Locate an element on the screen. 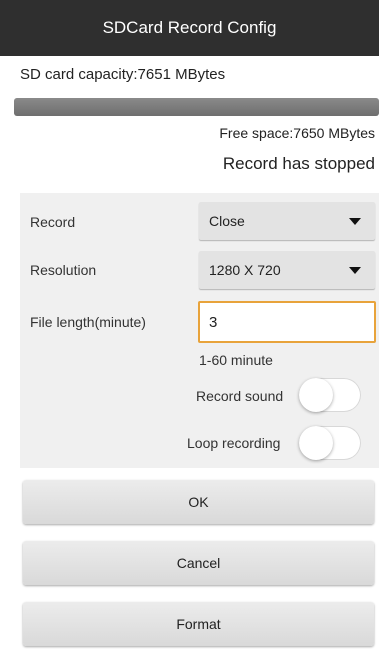  record-sound-label: Record sound is located at coordinates (240, 396).